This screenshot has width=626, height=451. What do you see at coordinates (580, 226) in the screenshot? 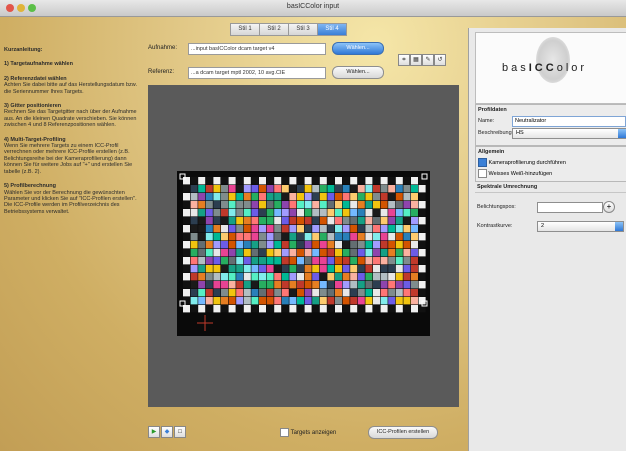
I see `kontrast-select: 2` at bounding box center [580, 226].